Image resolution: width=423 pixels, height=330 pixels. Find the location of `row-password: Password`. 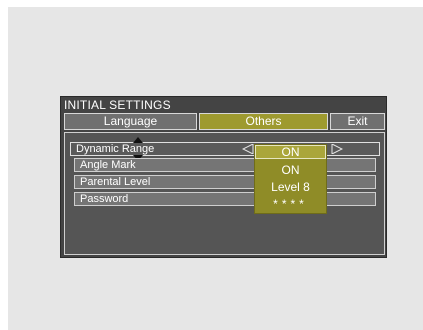

row-password: Password is located at coordinates (225, 199).